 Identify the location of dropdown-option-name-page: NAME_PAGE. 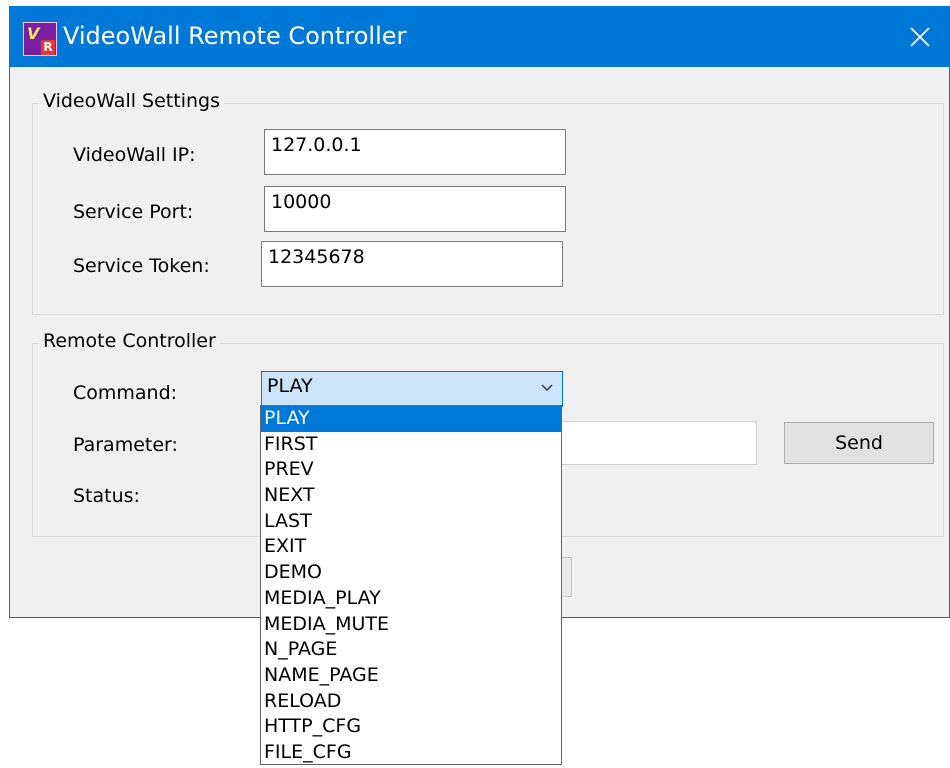
(411, 676).